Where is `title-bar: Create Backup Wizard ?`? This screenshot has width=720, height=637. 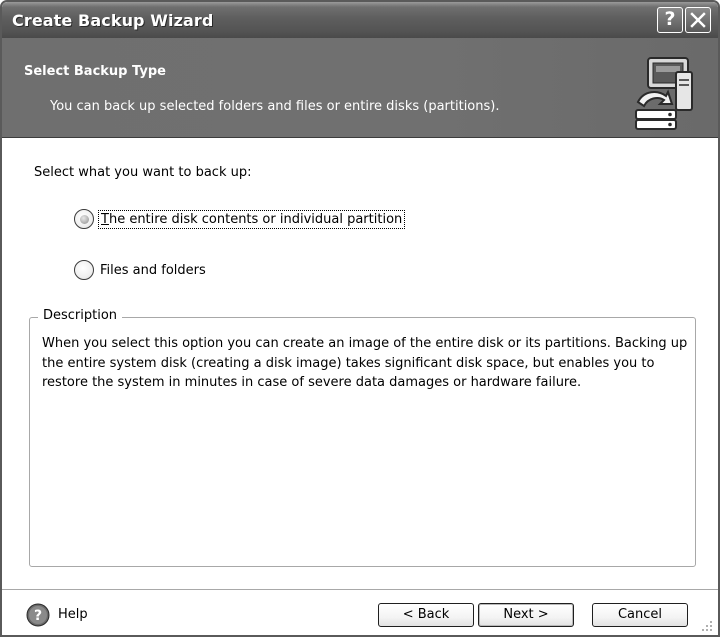
title-bar: Create Backup Wizard ? is located at coordinates (360, 20).